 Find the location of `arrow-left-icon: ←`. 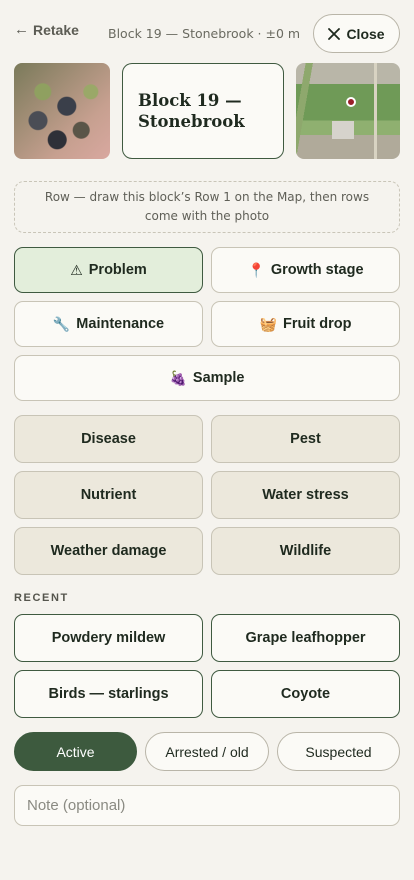

arrow-left-icon: ← is located at coordinates (21, 29).